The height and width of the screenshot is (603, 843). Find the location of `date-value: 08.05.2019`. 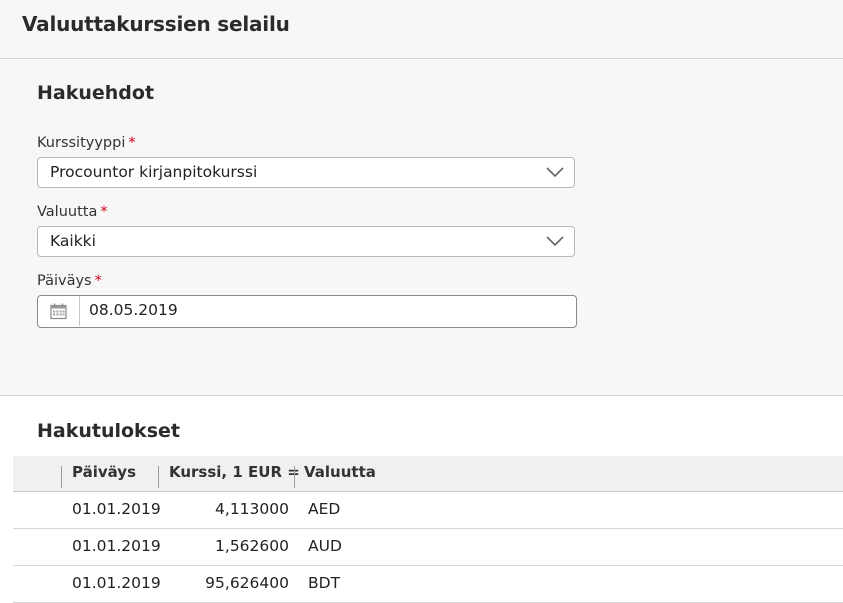

date-value: 08.05.2019 is located at coordinates (133, 310).